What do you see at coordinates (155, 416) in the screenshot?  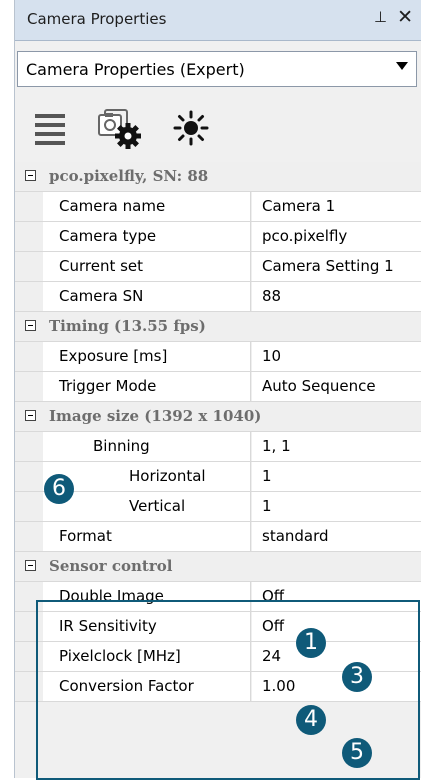 I see `category-label: Image size (1392 x 1040)` at bounding box center [155, 416].